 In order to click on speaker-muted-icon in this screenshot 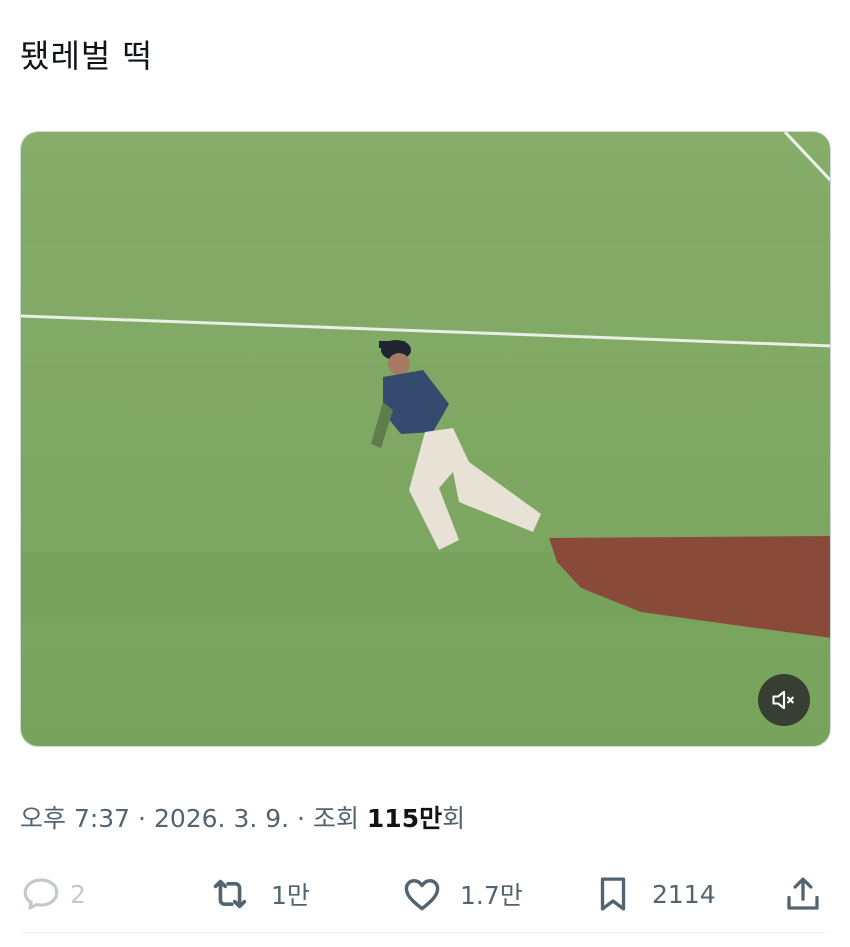, I will do `click(783, 700)`.